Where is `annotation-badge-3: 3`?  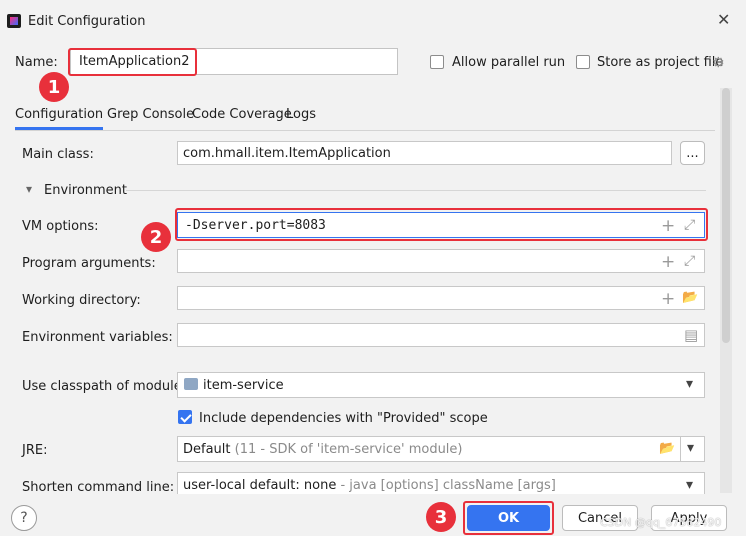 annotation-badge-3: 3 is located at coordinates (441, 517).